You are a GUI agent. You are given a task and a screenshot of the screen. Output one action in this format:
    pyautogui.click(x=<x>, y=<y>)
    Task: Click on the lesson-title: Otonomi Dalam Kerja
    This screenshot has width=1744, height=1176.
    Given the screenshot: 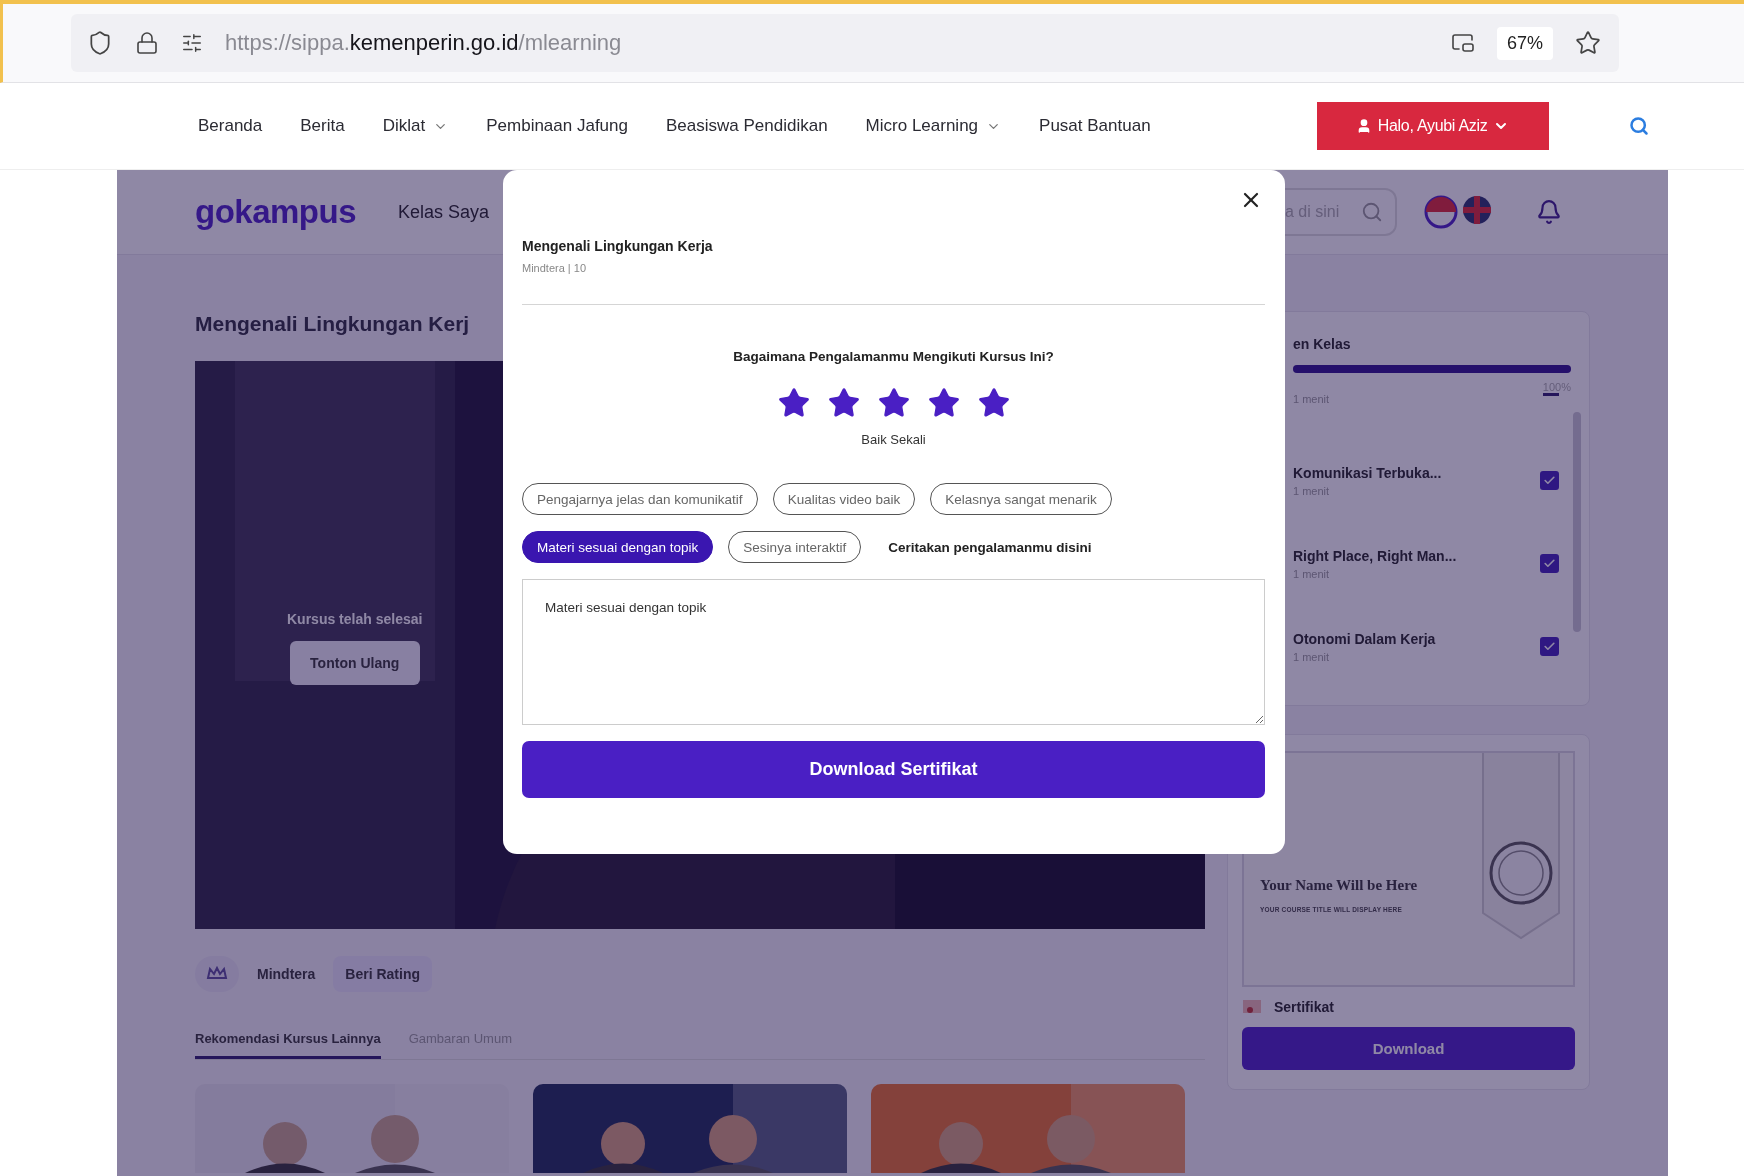 What is the action you would take?
    pyautogui.click(x=1364, y=638)
    